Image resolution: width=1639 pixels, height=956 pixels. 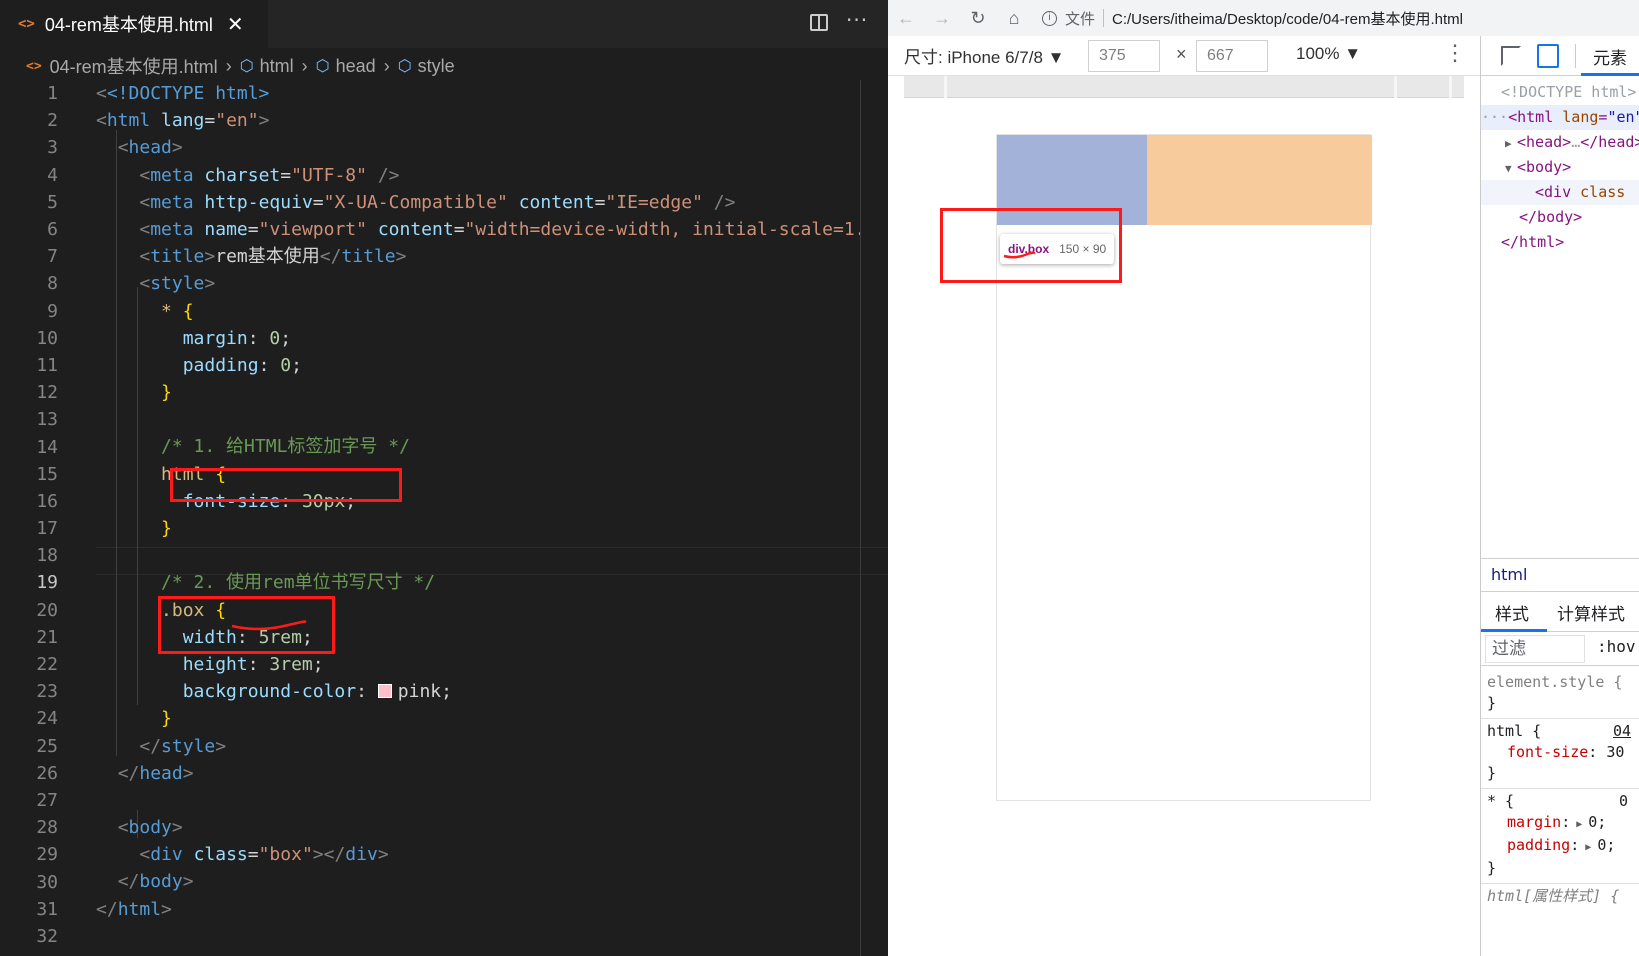 I want to click on code-line: 8 <style>, so click(x=444, y=283).